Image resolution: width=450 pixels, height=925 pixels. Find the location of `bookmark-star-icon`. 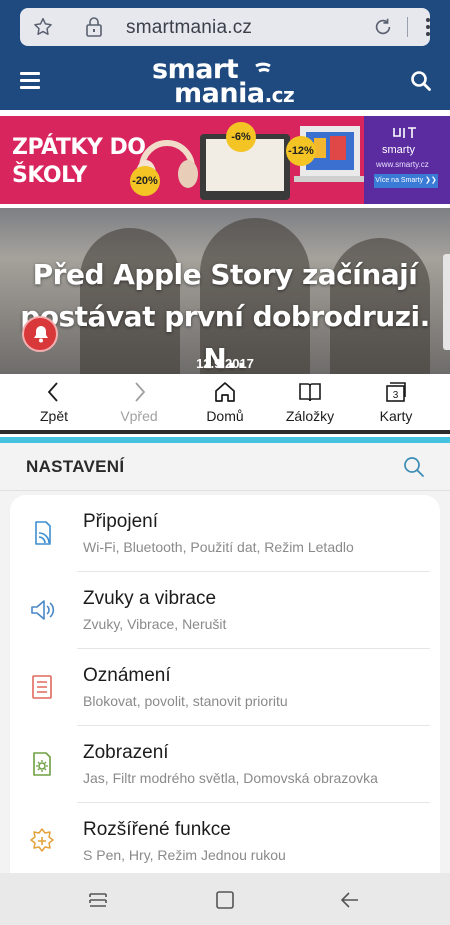

bookmark-star-icon is located at coordinates (43, 27).